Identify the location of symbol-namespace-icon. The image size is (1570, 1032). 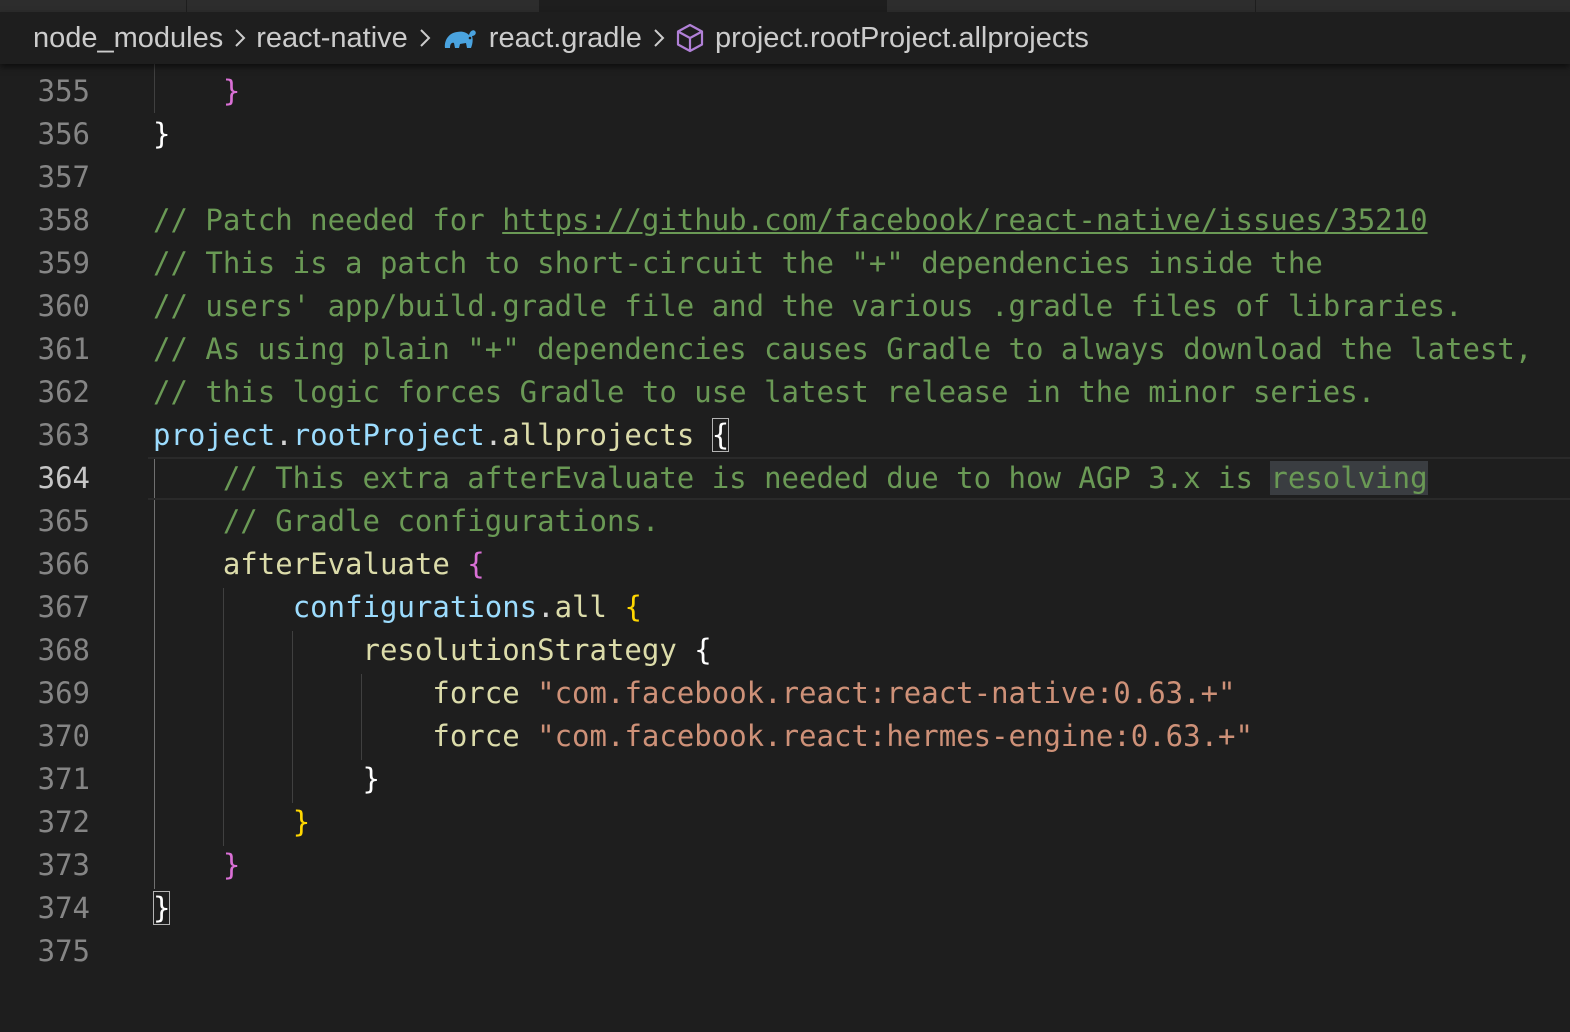
(690, 38).